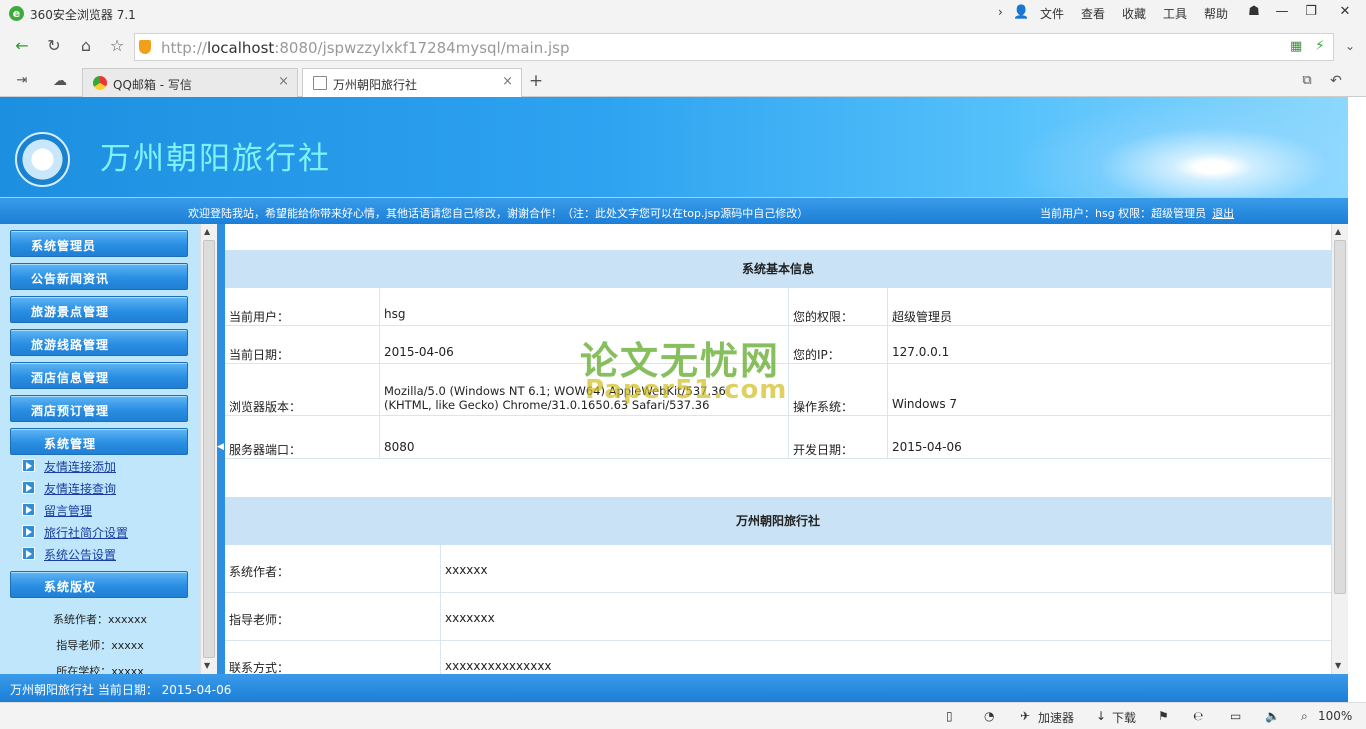 This screenshot has width=1366, height=729. What do you see at coordinates (536, 81) in the screenshot?
I see `new-tab-button: +` at bounding box center [536, 81].